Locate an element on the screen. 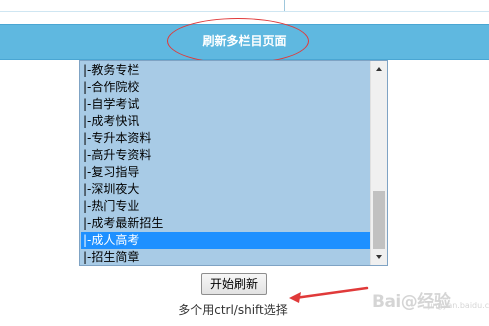 Image resolution: width=489 pixels, height=326 pixels. scroll-up-button is located at coordinates (379, 69).